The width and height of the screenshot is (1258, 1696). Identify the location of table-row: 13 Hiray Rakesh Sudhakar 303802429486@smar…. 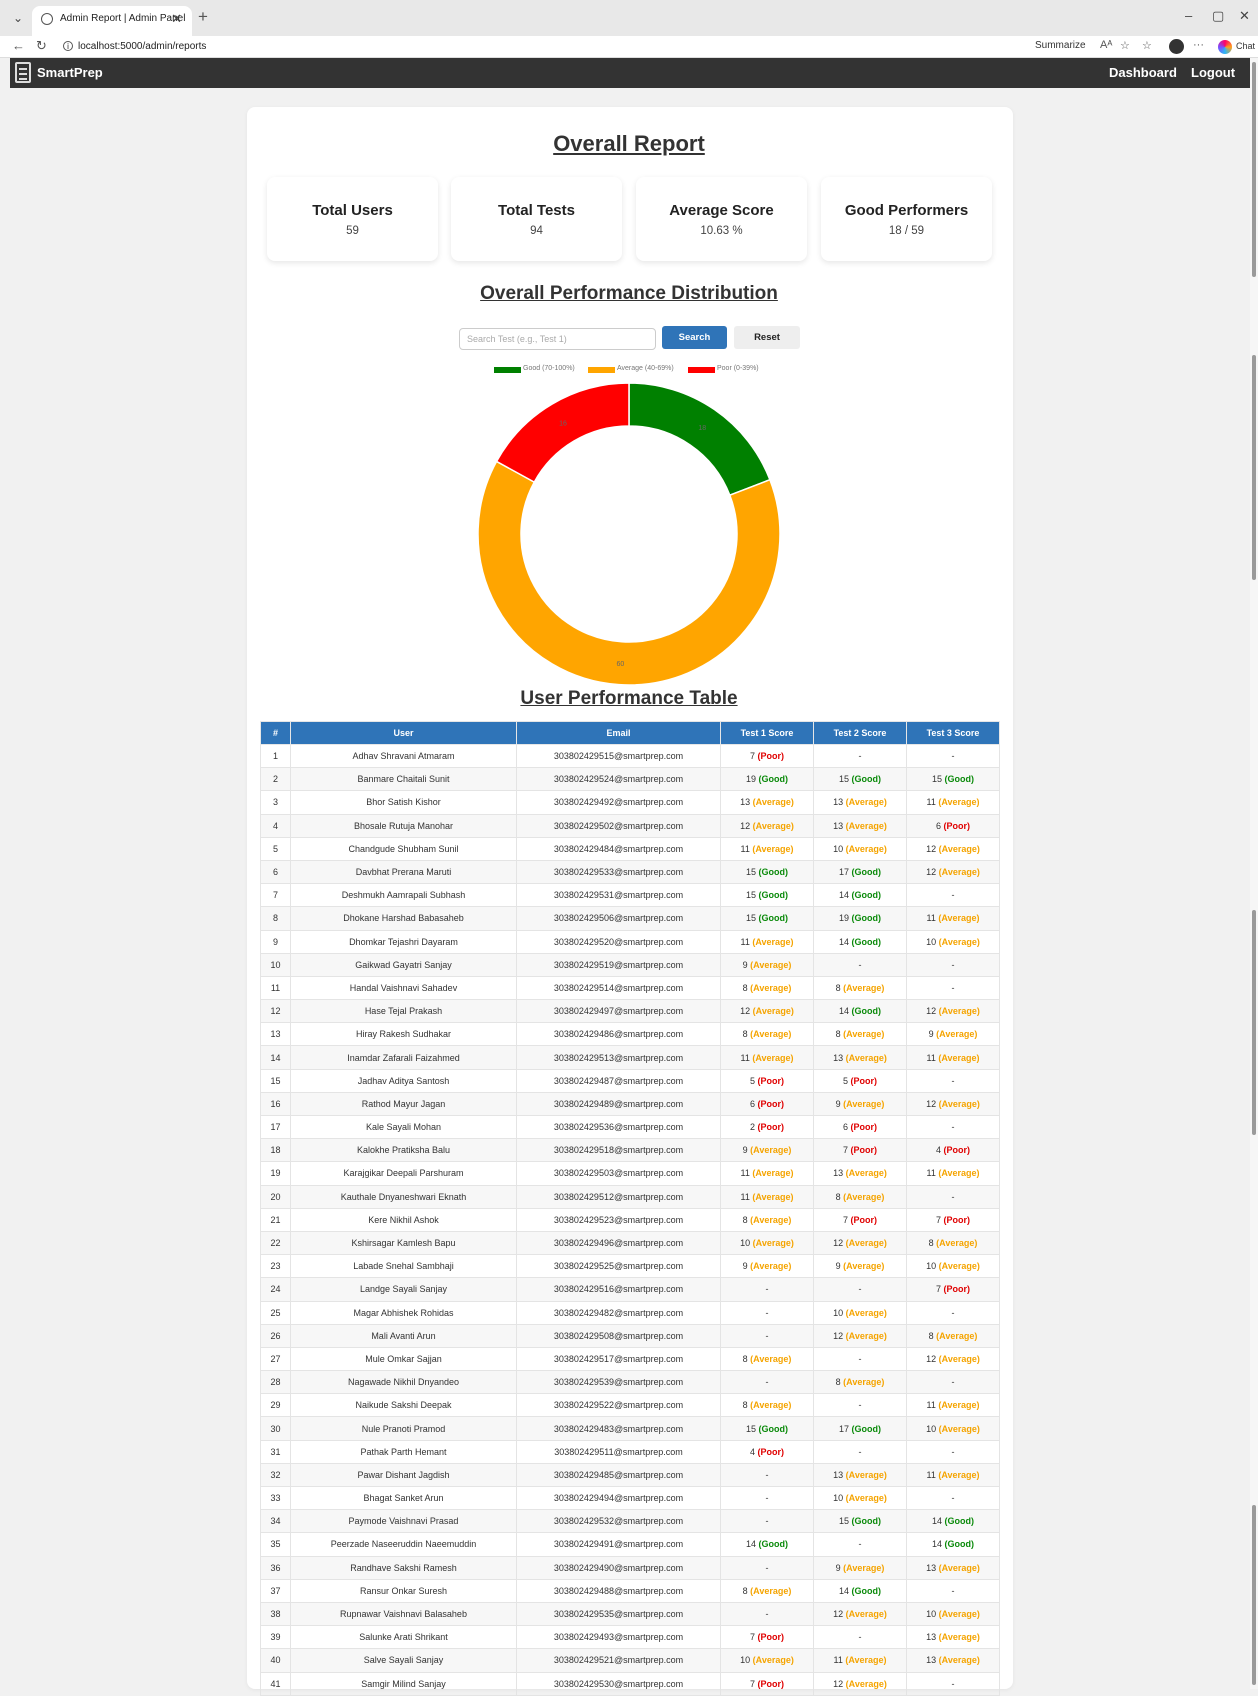
(630, 1034).